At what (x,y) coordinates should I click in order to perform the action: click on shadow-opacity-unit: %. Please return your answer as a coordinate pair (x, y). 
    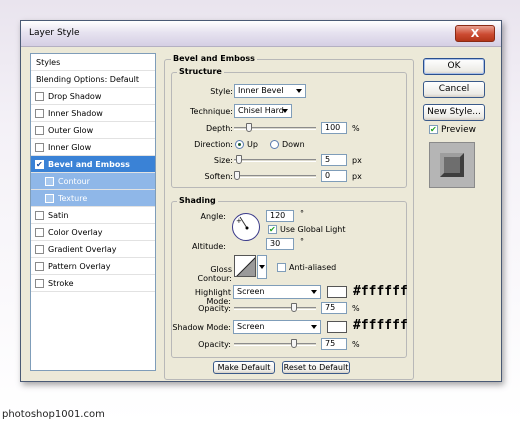
    Looking at the image, I should click on (356, 344).